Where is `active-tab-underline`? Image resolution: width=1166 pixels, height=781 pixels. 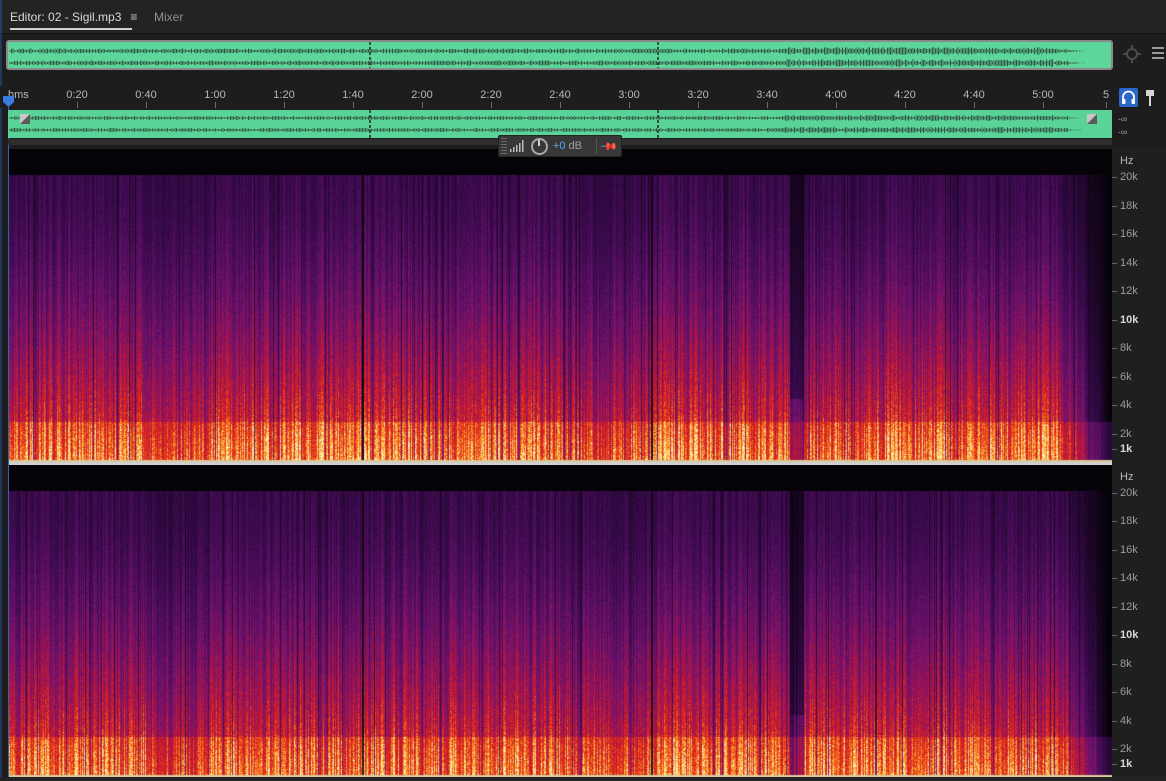
active-tab-underline is located at coordinates (71, 29).